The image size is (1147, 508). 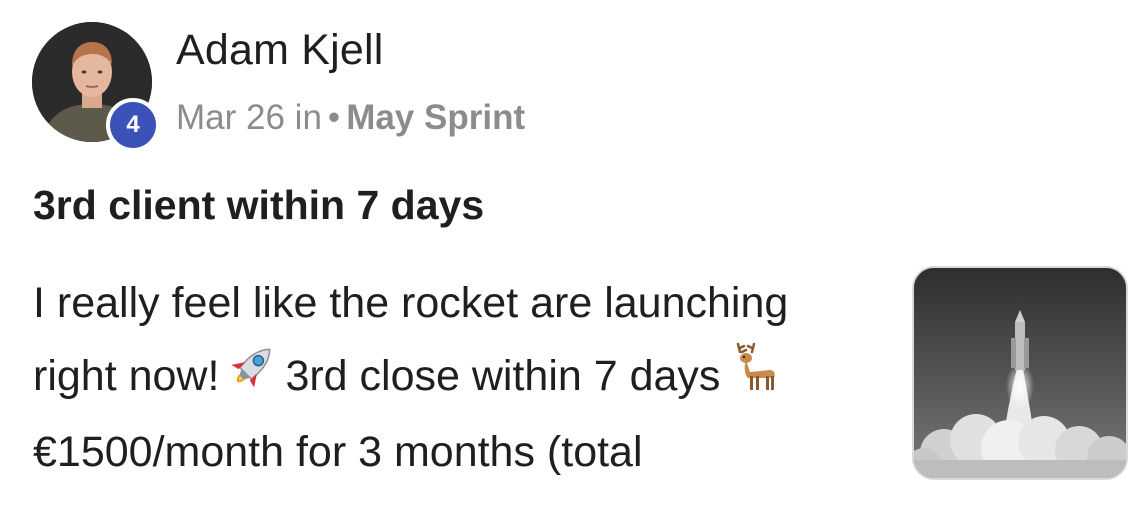 What do you see at coordinates (280, 50) in the screenshot?
I see `author-name: Adam Kjell` at bounding box center [280, 50].